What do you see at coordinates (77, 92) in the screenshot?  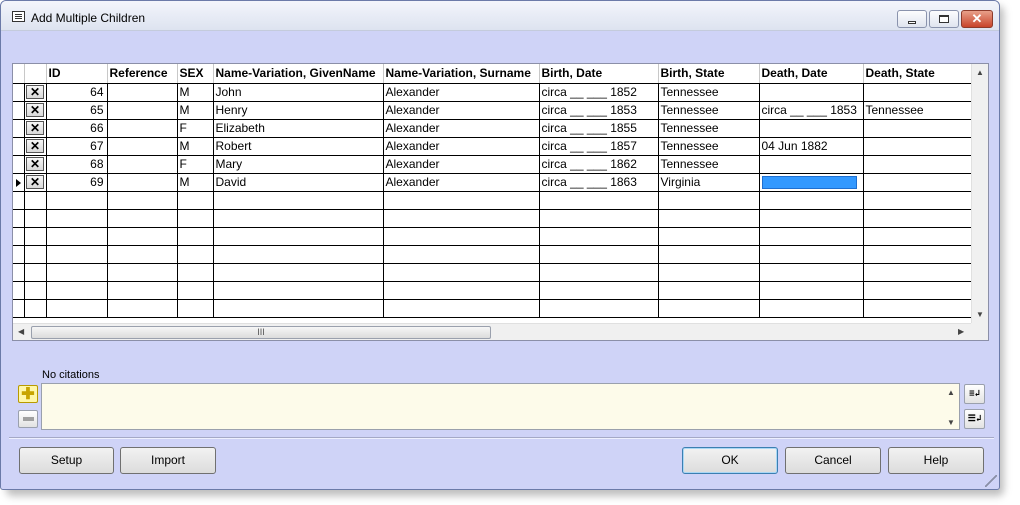 I see `id-cell: 64` at bounding box center [77, 92].